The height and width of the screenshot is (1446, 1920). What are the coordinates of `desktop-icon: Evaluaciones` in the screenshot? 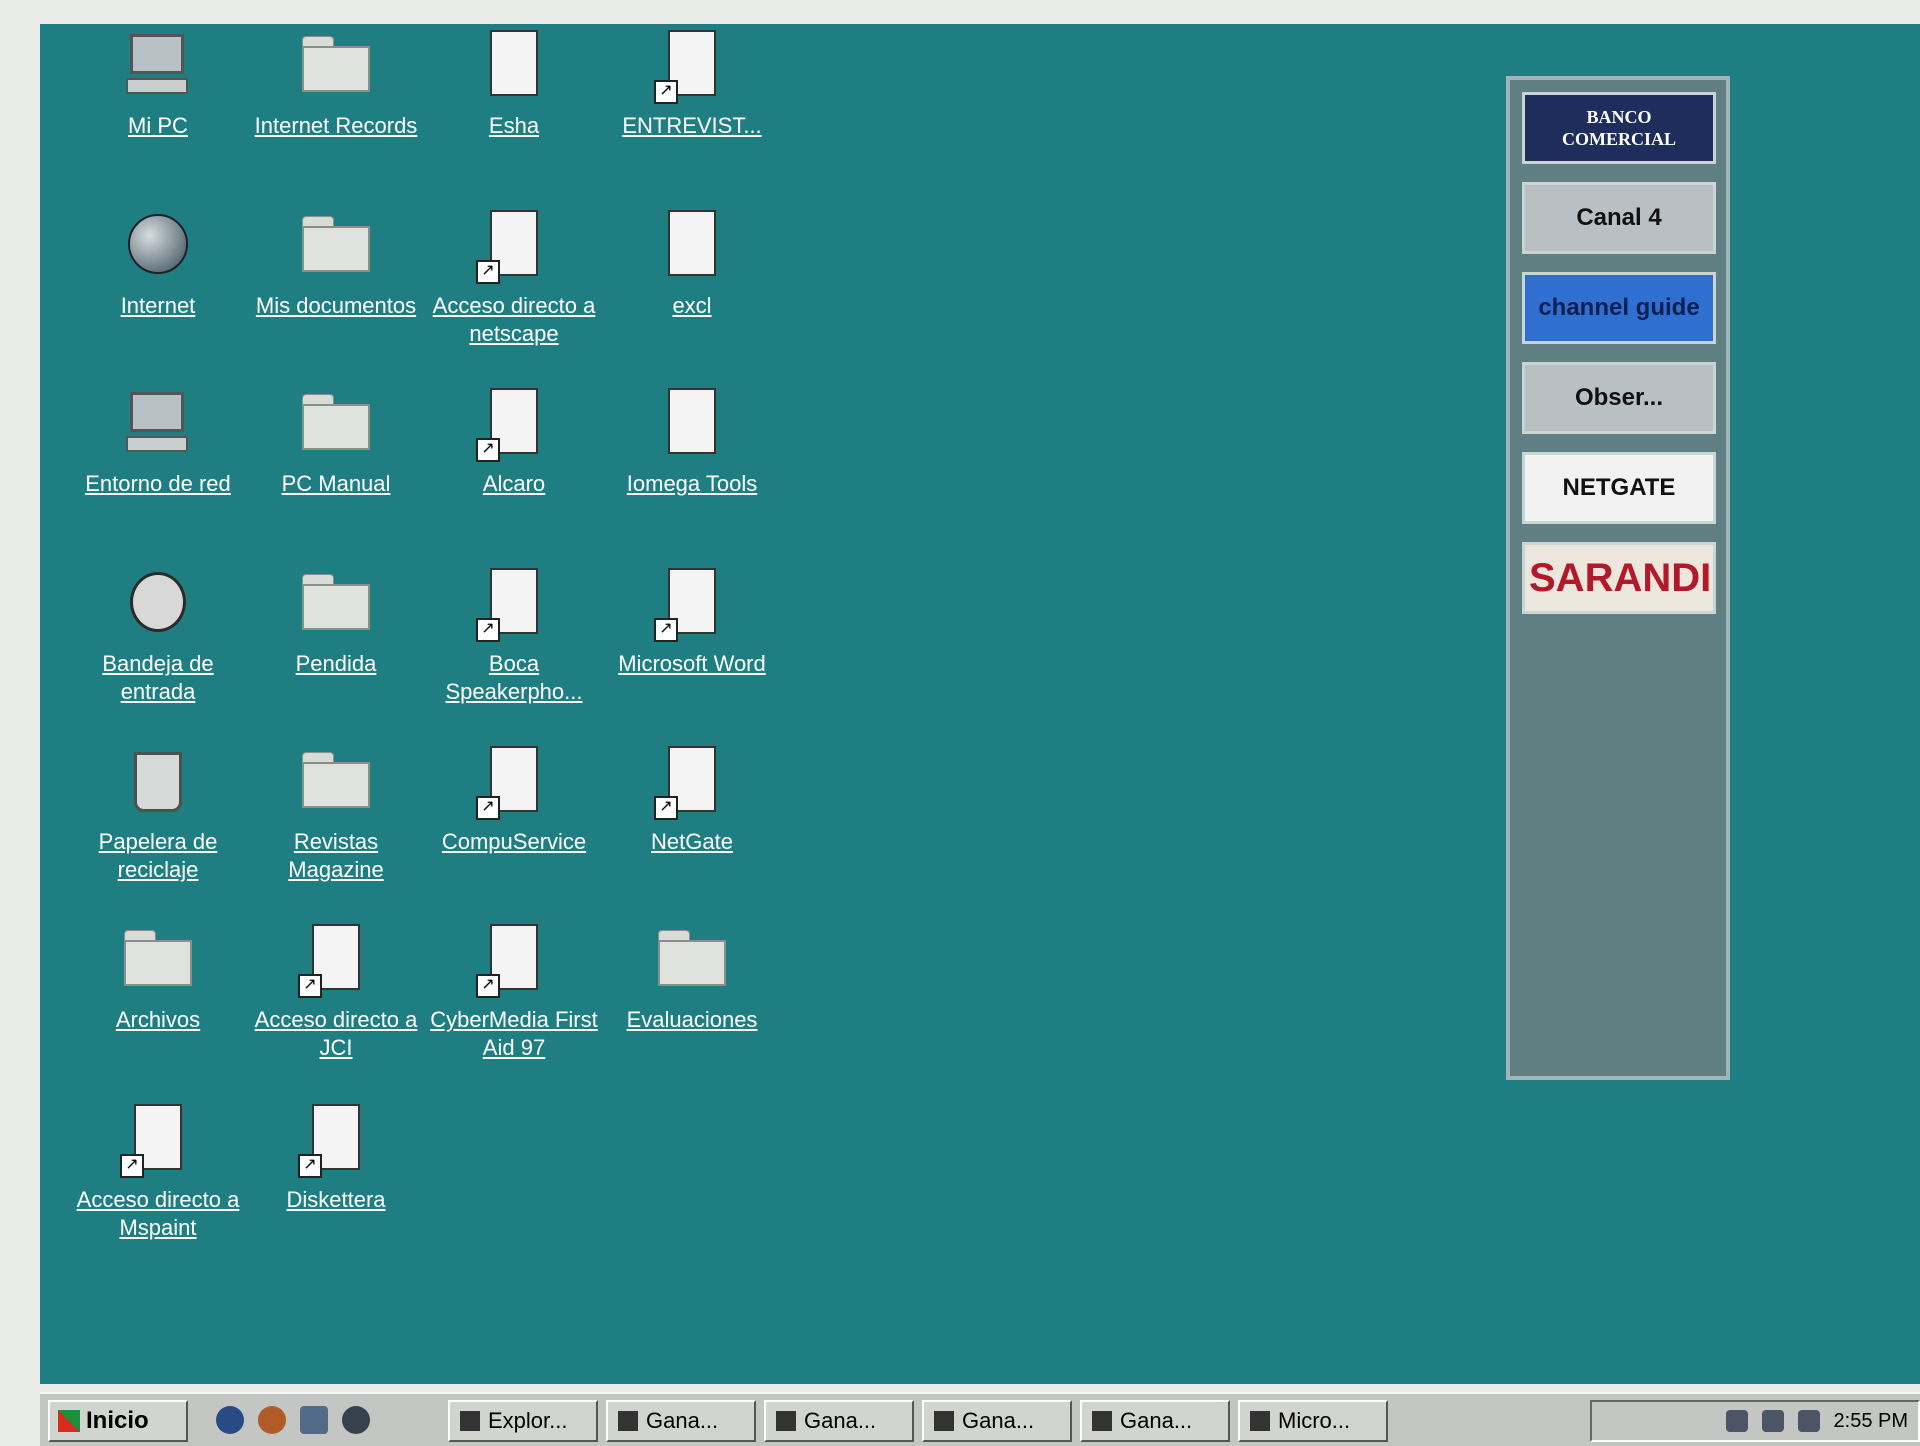 It's located at (692, 978).